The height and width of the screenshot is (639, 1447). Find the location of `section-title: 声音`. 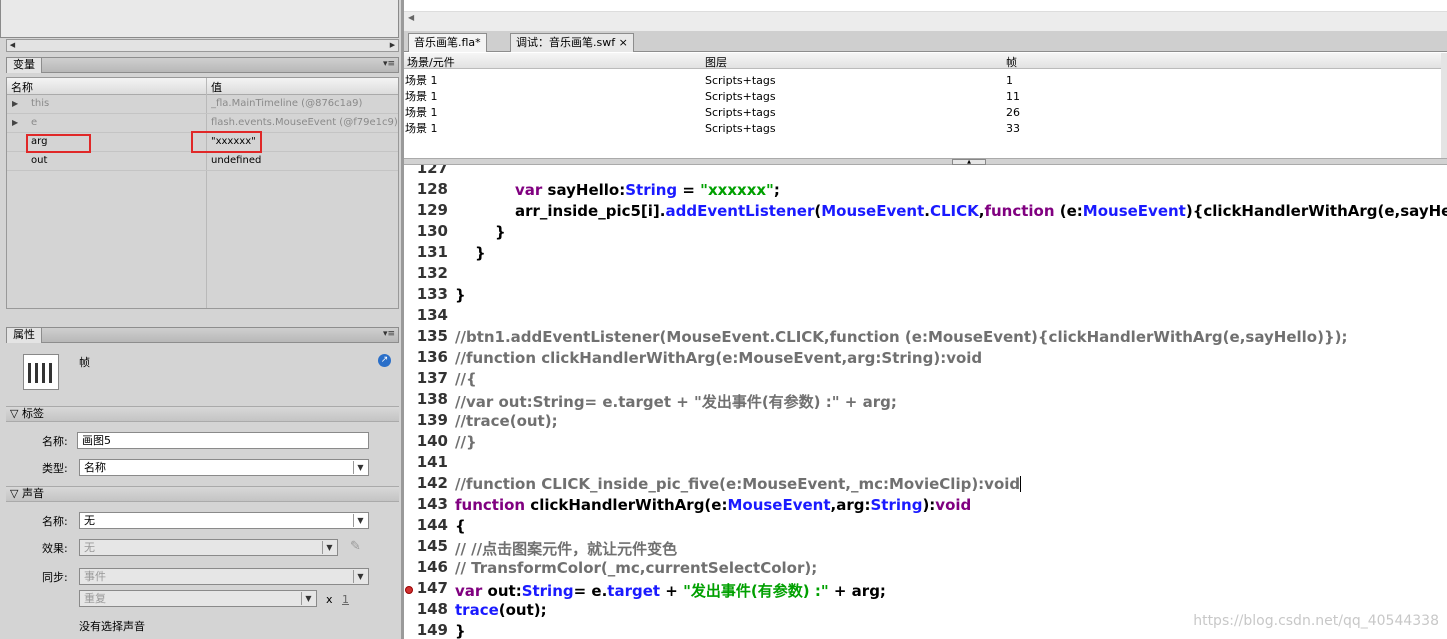

section-title: 声音 is located at coordinates (32, 493).